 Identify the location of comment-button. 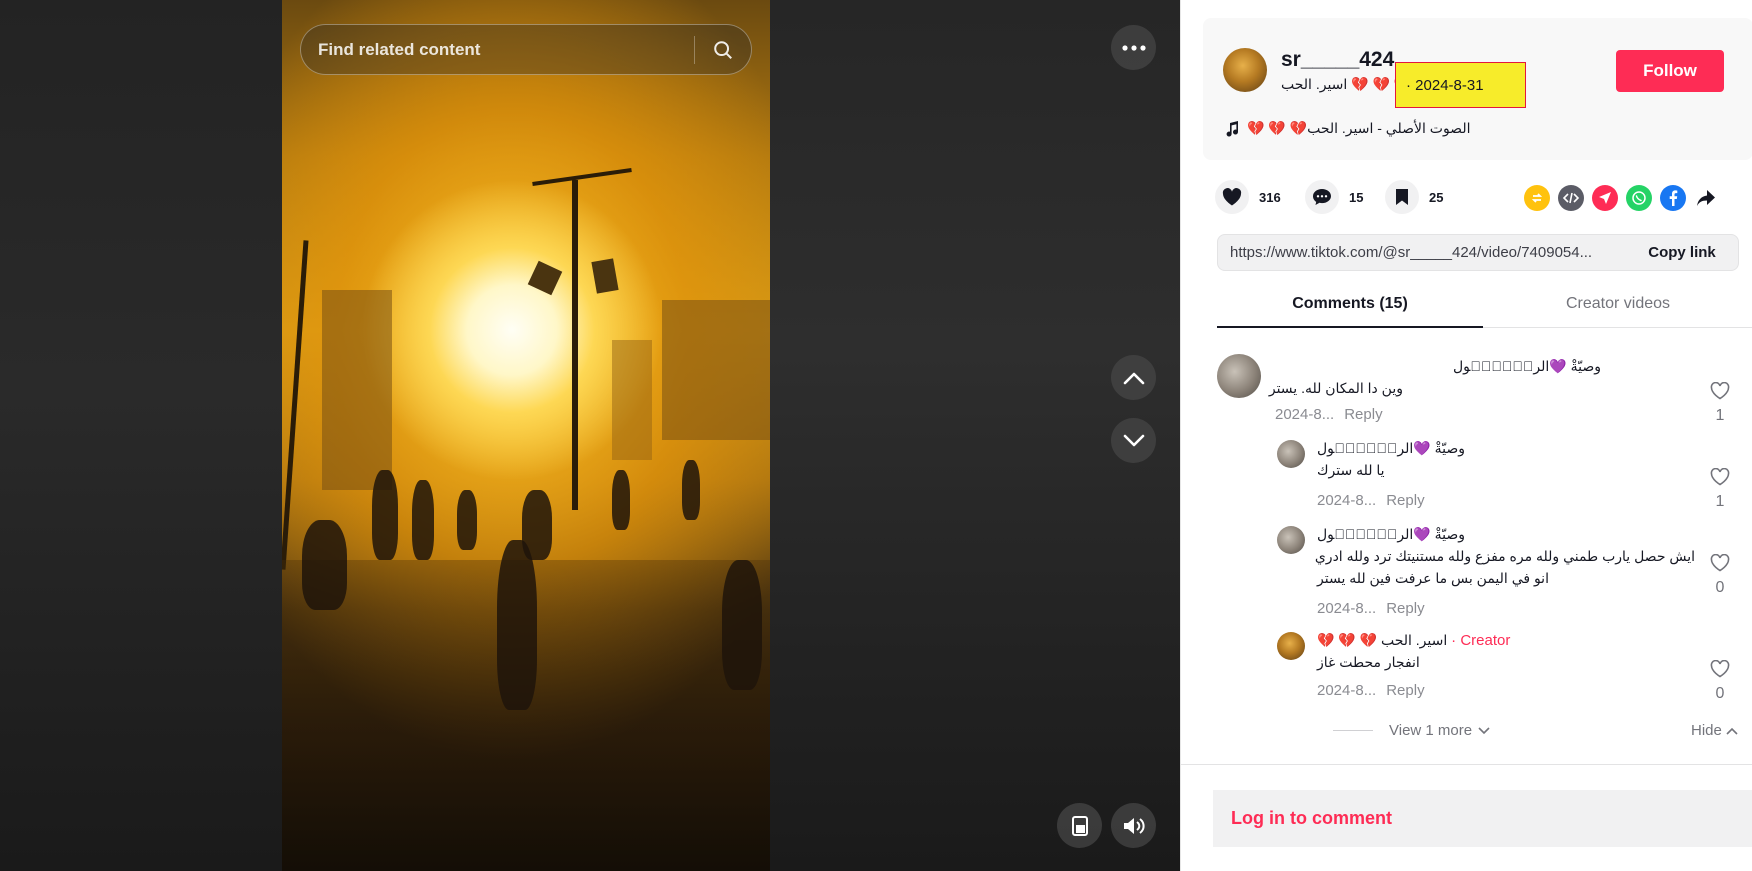
(1322, 197).